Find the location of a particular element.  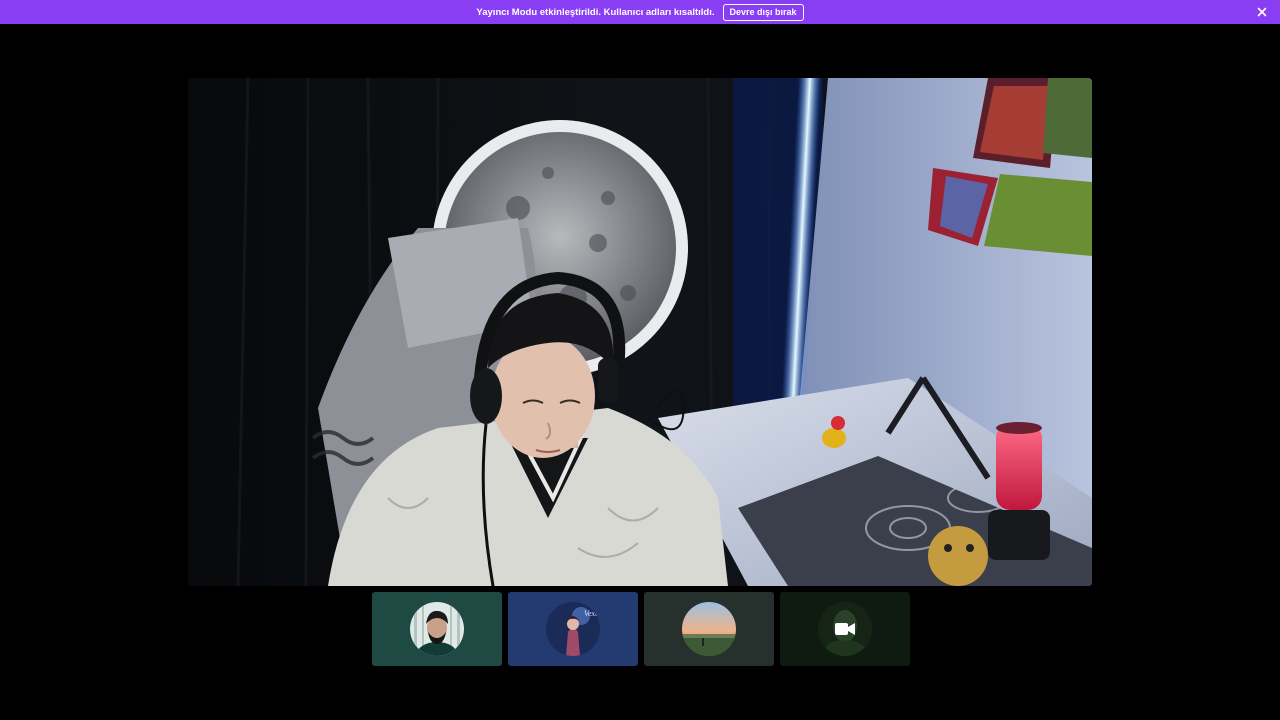

participant-tile: Vexan is located at coordinates (573, 629).